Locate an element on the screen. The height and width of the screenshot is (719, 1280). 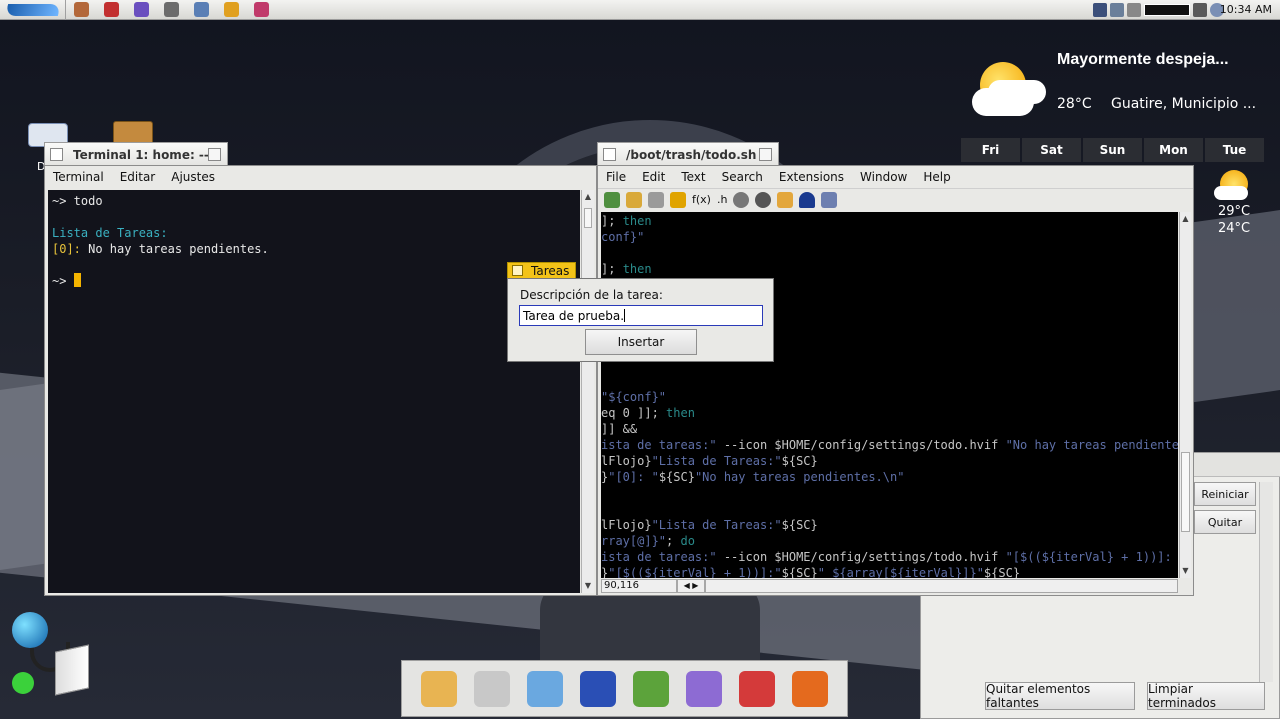
battery-icon is located at coordinates (1200, 10).